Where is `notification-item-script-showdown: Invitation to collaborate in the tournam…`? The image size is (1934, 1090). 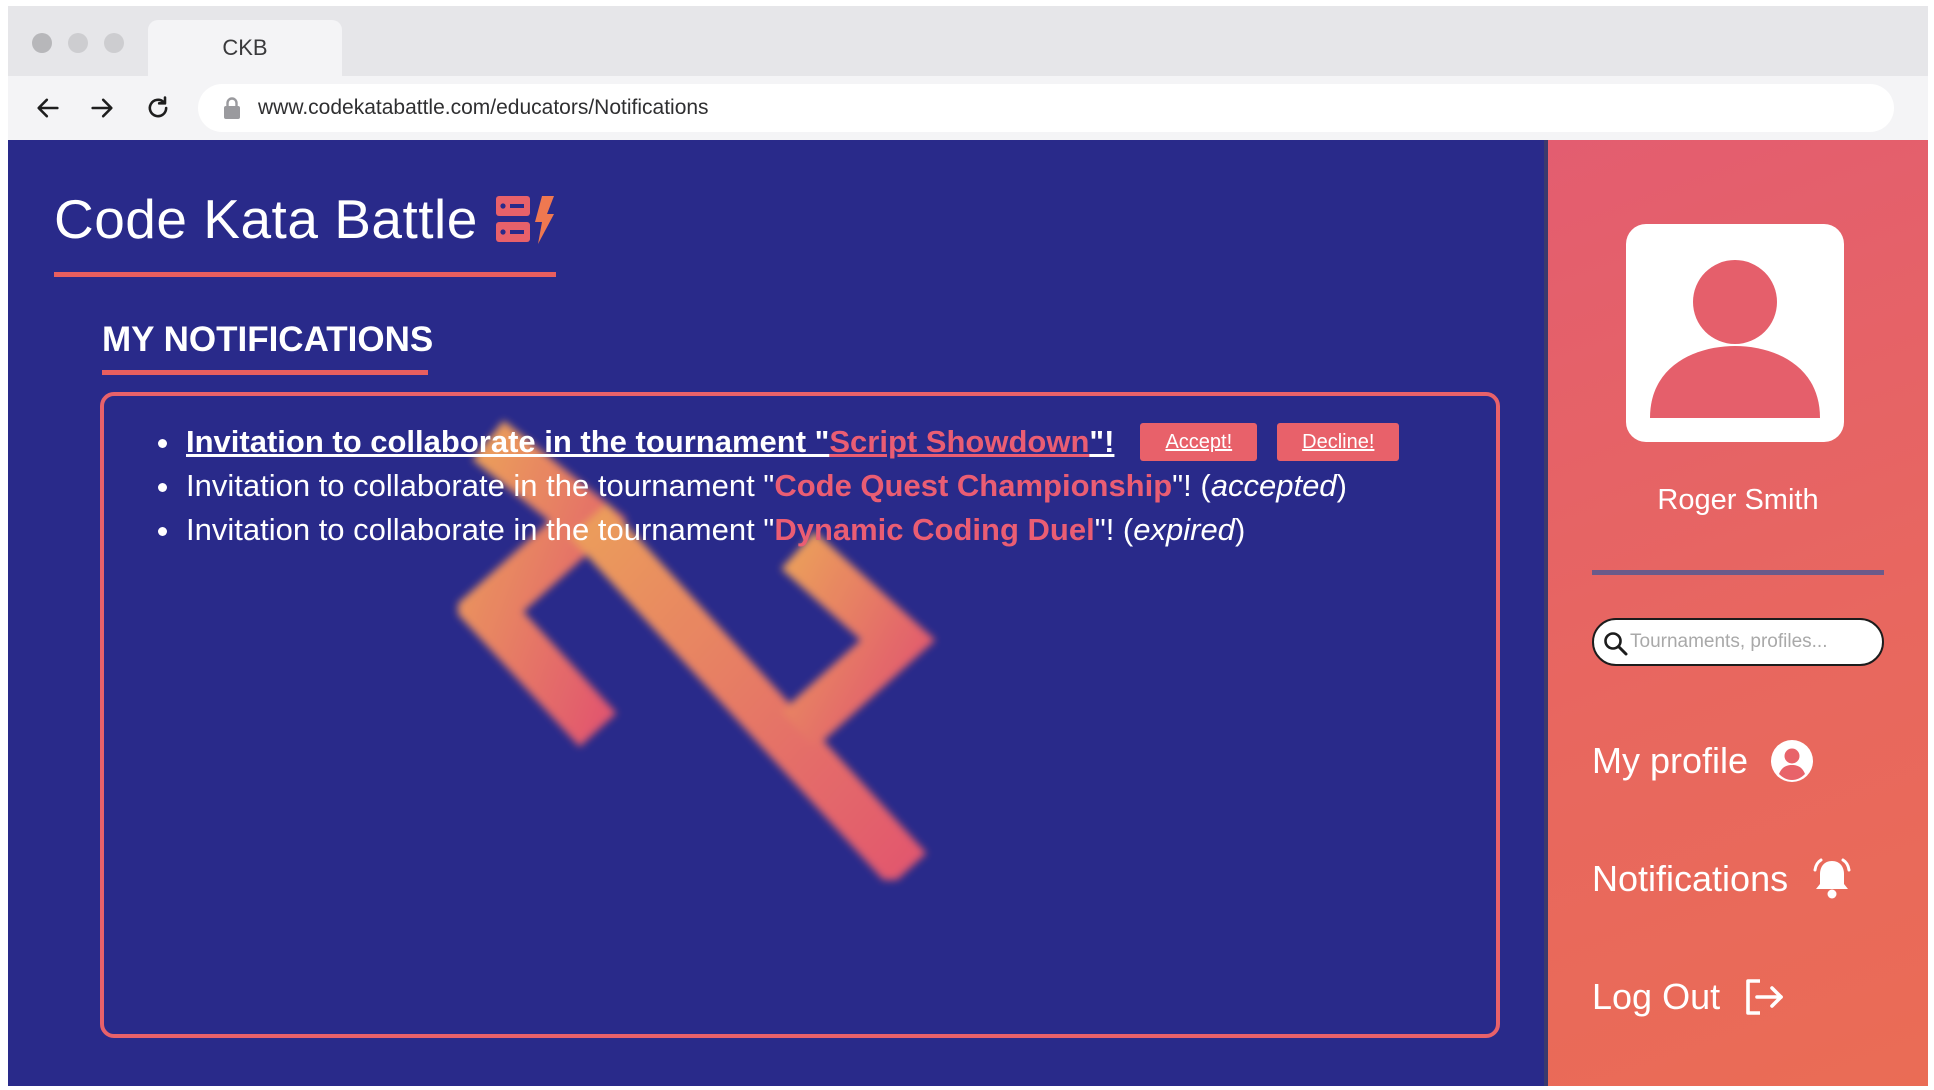 notification-item-script-showdown: Invitation to collaborate in the tournam… is located at coordinates (774, 442).